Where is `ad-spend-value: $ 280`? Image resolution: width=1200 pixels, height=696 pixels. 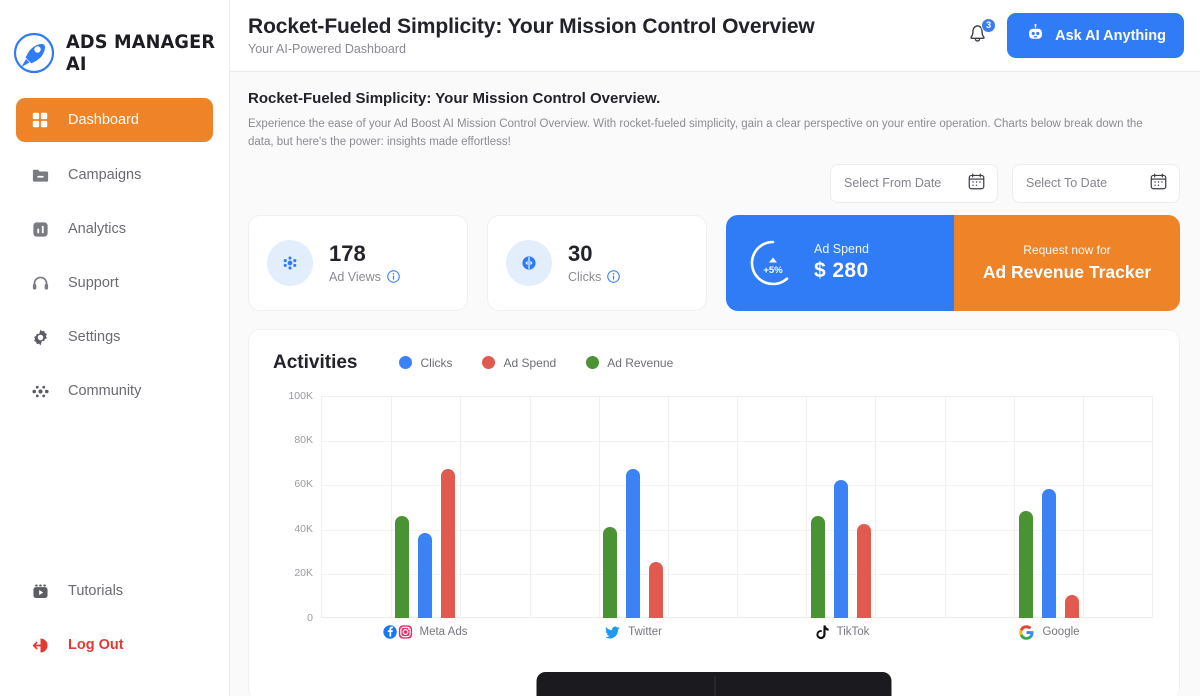 ad-spend-value: $ 280 is located at coordinates (841, 271).